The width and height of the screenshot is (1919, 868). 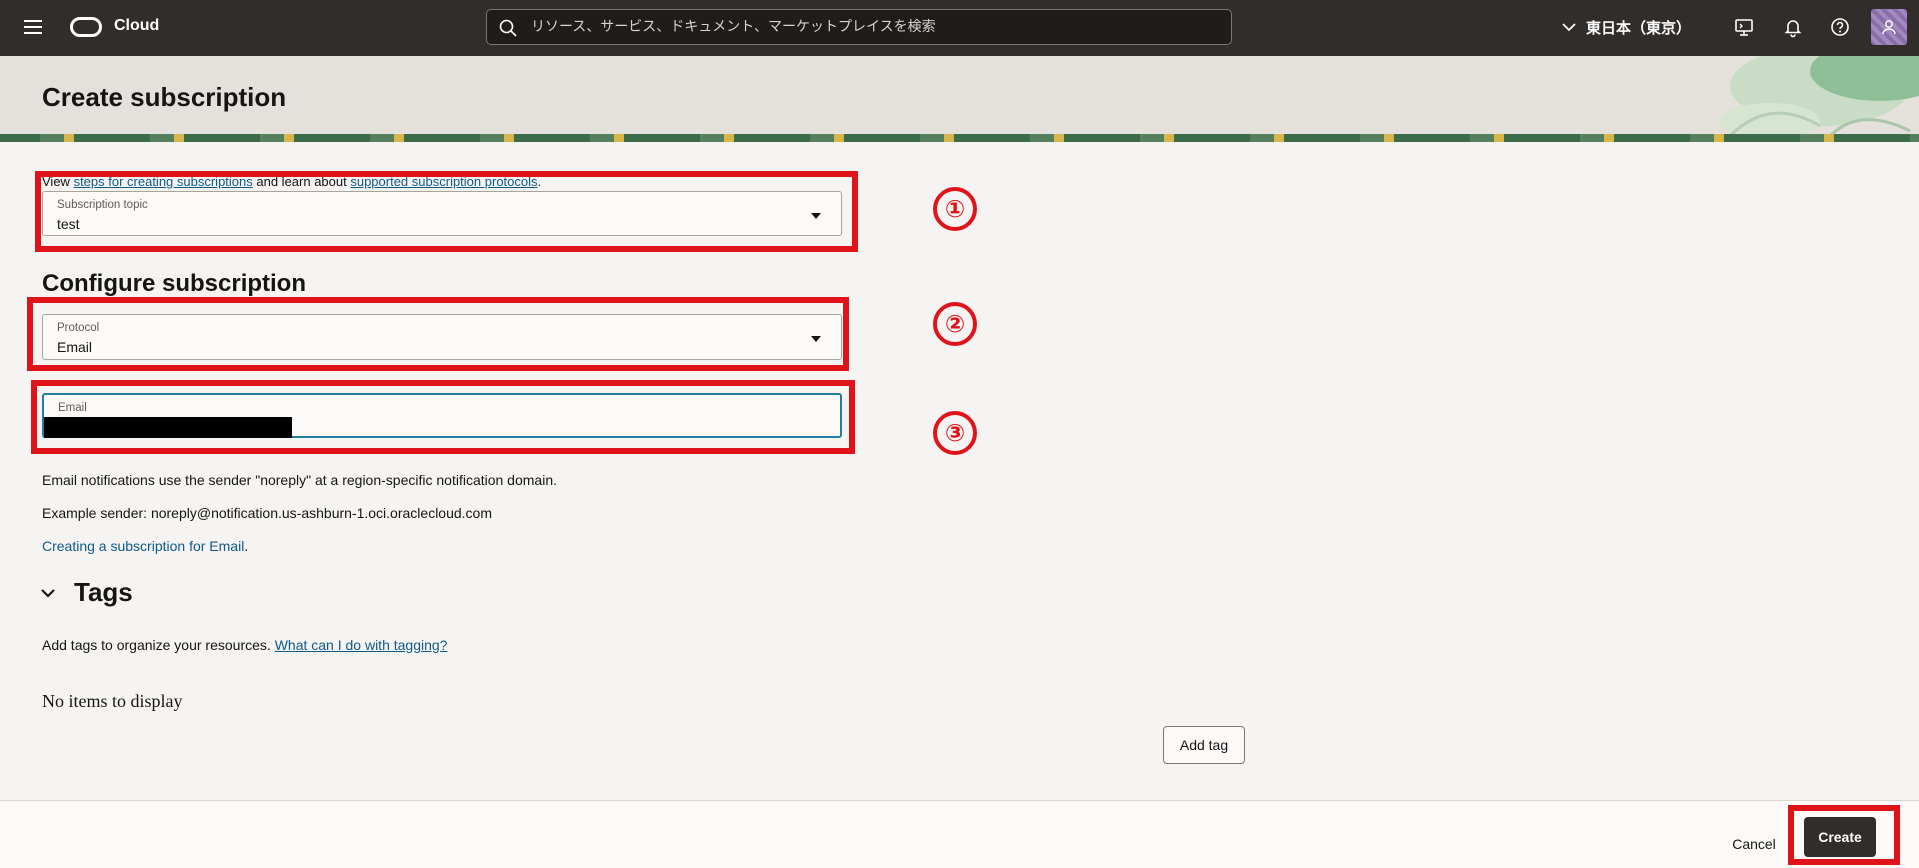 What do you see at coordinates (102, 205) in the screenshot?
I see `subscription-topic-label: Subscription topic` at bounding box center [102, 205].